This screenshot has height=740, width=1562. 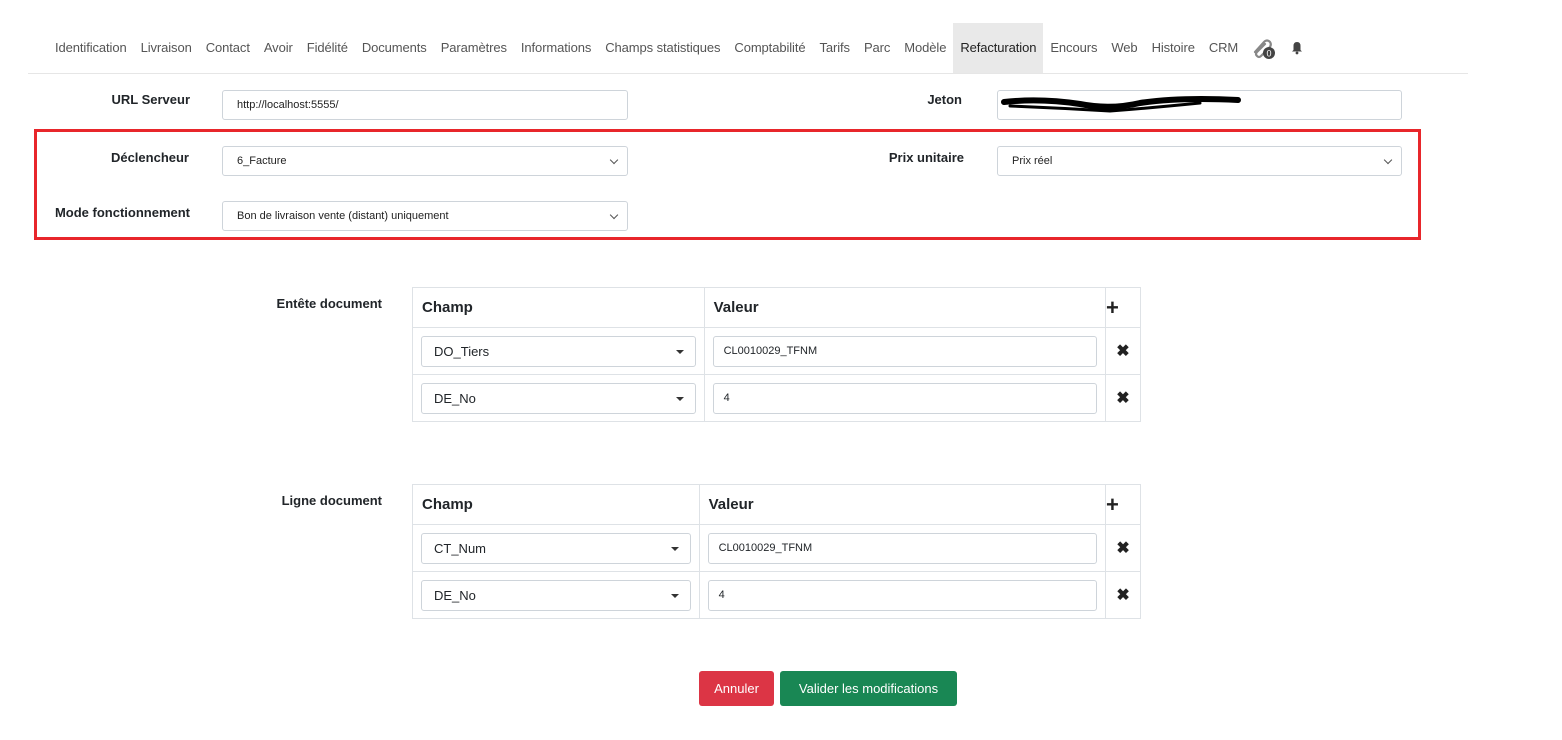 What do you see at coordinates (1269, 54) in the screenshot?
I see `attachments-count-badge: 0` at bounding box center [1269, 54].